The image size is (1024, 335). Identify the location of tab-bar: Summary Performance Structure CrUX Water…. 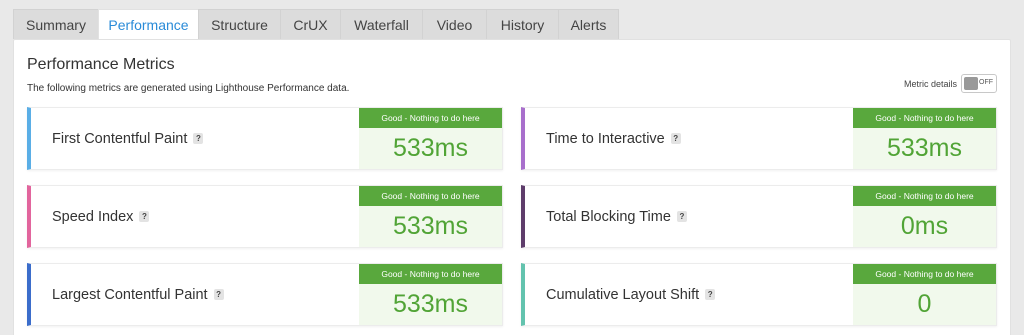
(316, 24).